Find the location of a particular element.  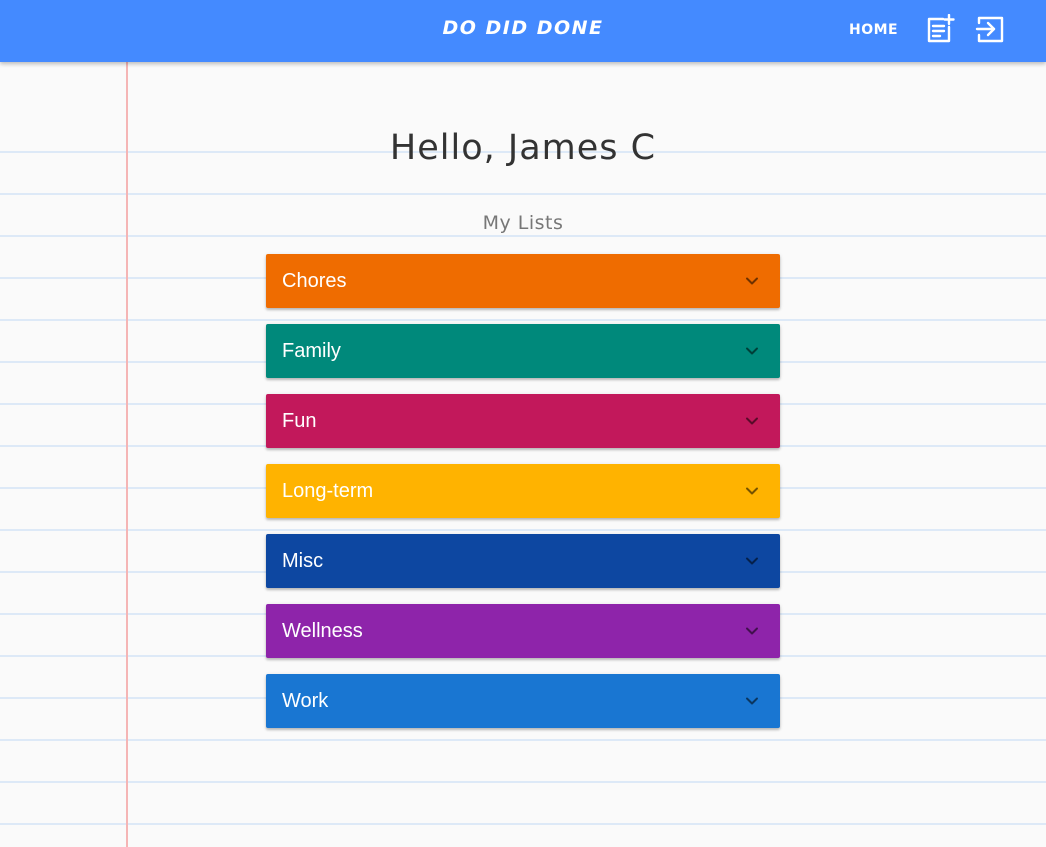

list-item-label: Work is located at coordinates (305, 701).